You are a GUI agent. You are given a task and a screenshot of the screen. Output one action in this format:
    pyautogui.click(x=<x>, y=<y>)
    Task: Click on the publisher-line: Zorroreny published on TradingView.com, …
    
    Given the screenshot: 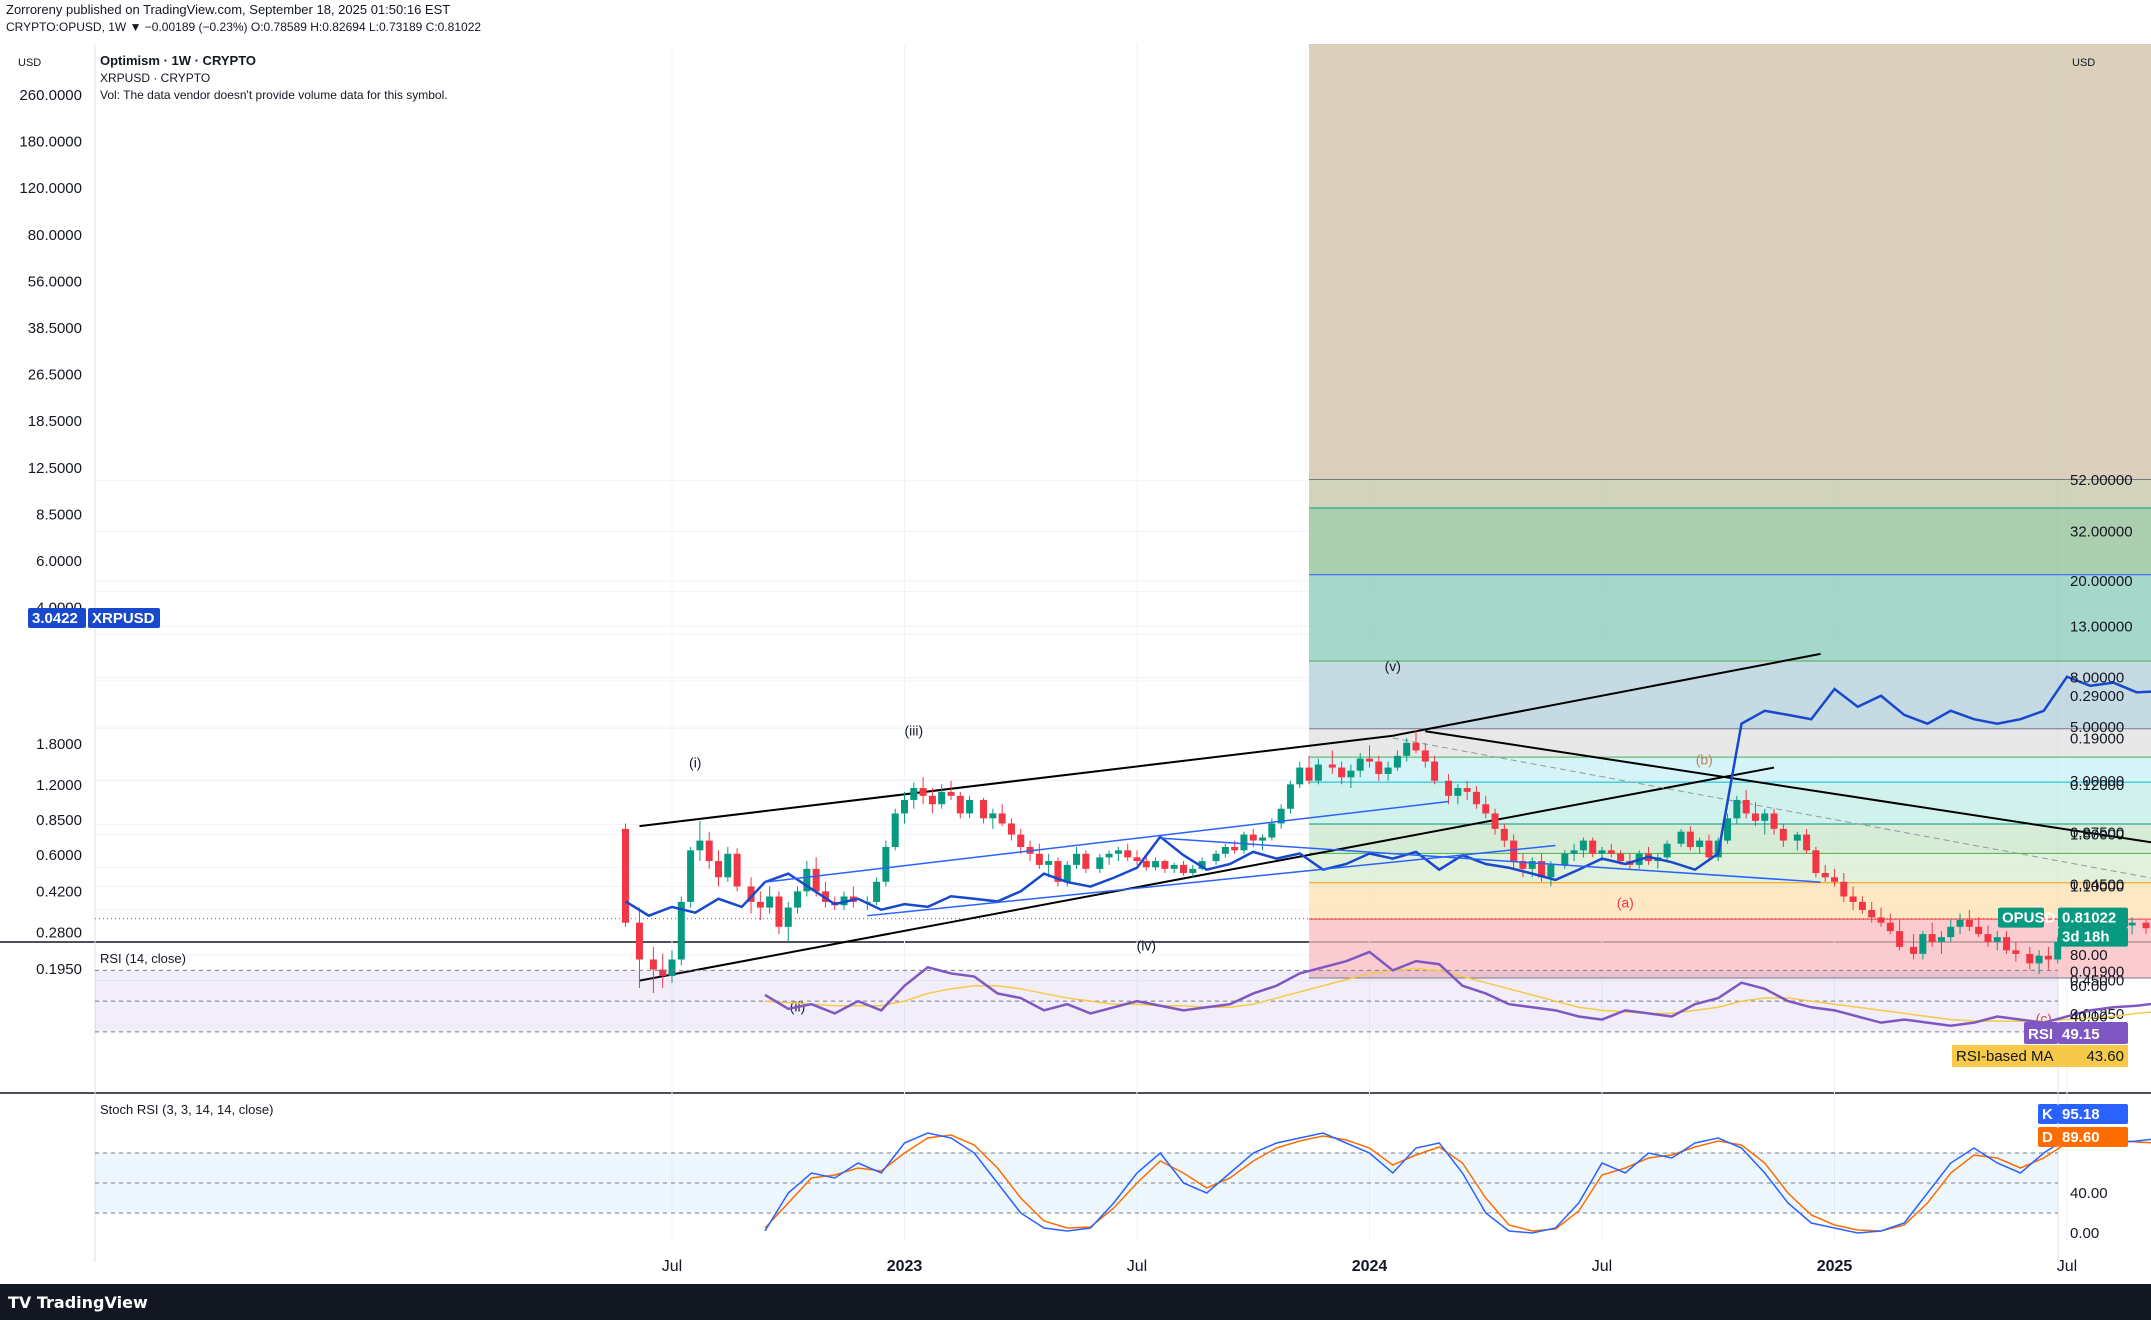 What is the action you would take?
    pyautogui.click(x=228, y=9)
    